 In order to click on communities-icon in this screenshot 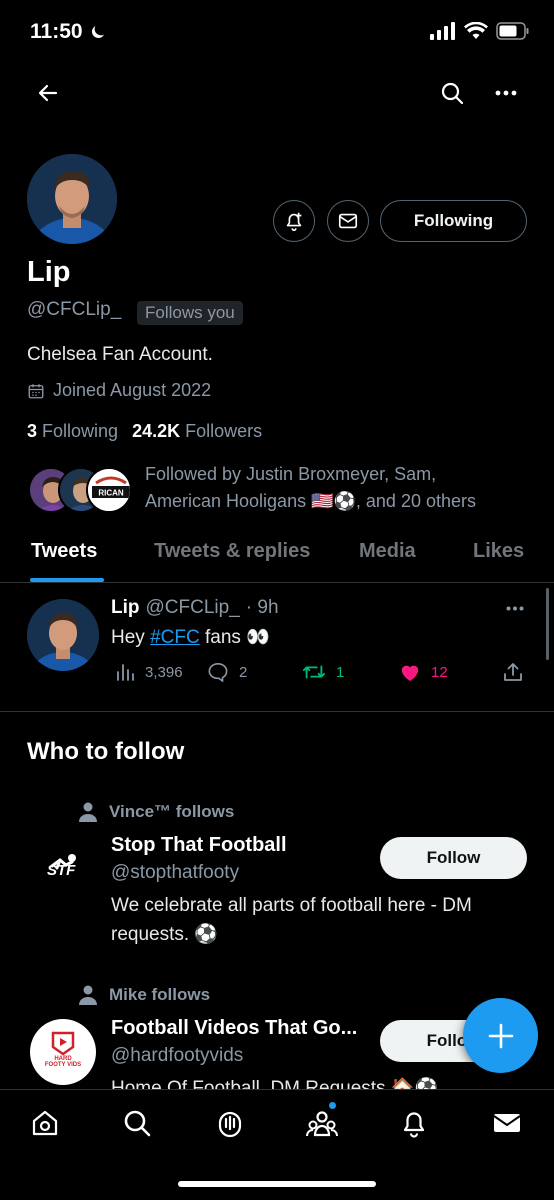, I will do `click(322, 1121)`.